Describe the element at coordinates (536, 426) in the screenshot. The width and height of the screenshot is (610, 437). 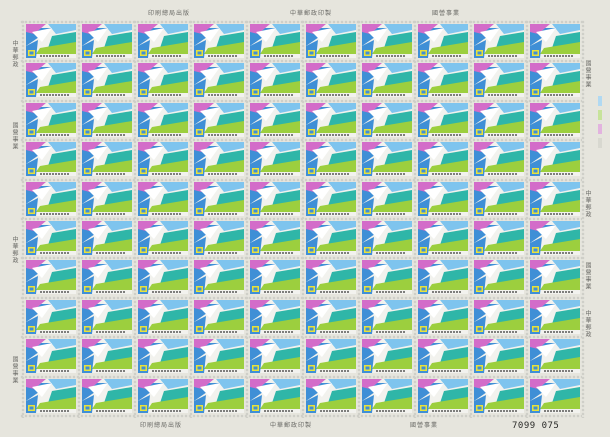
I see `sheet-serial-number: 7099 075` at that location.